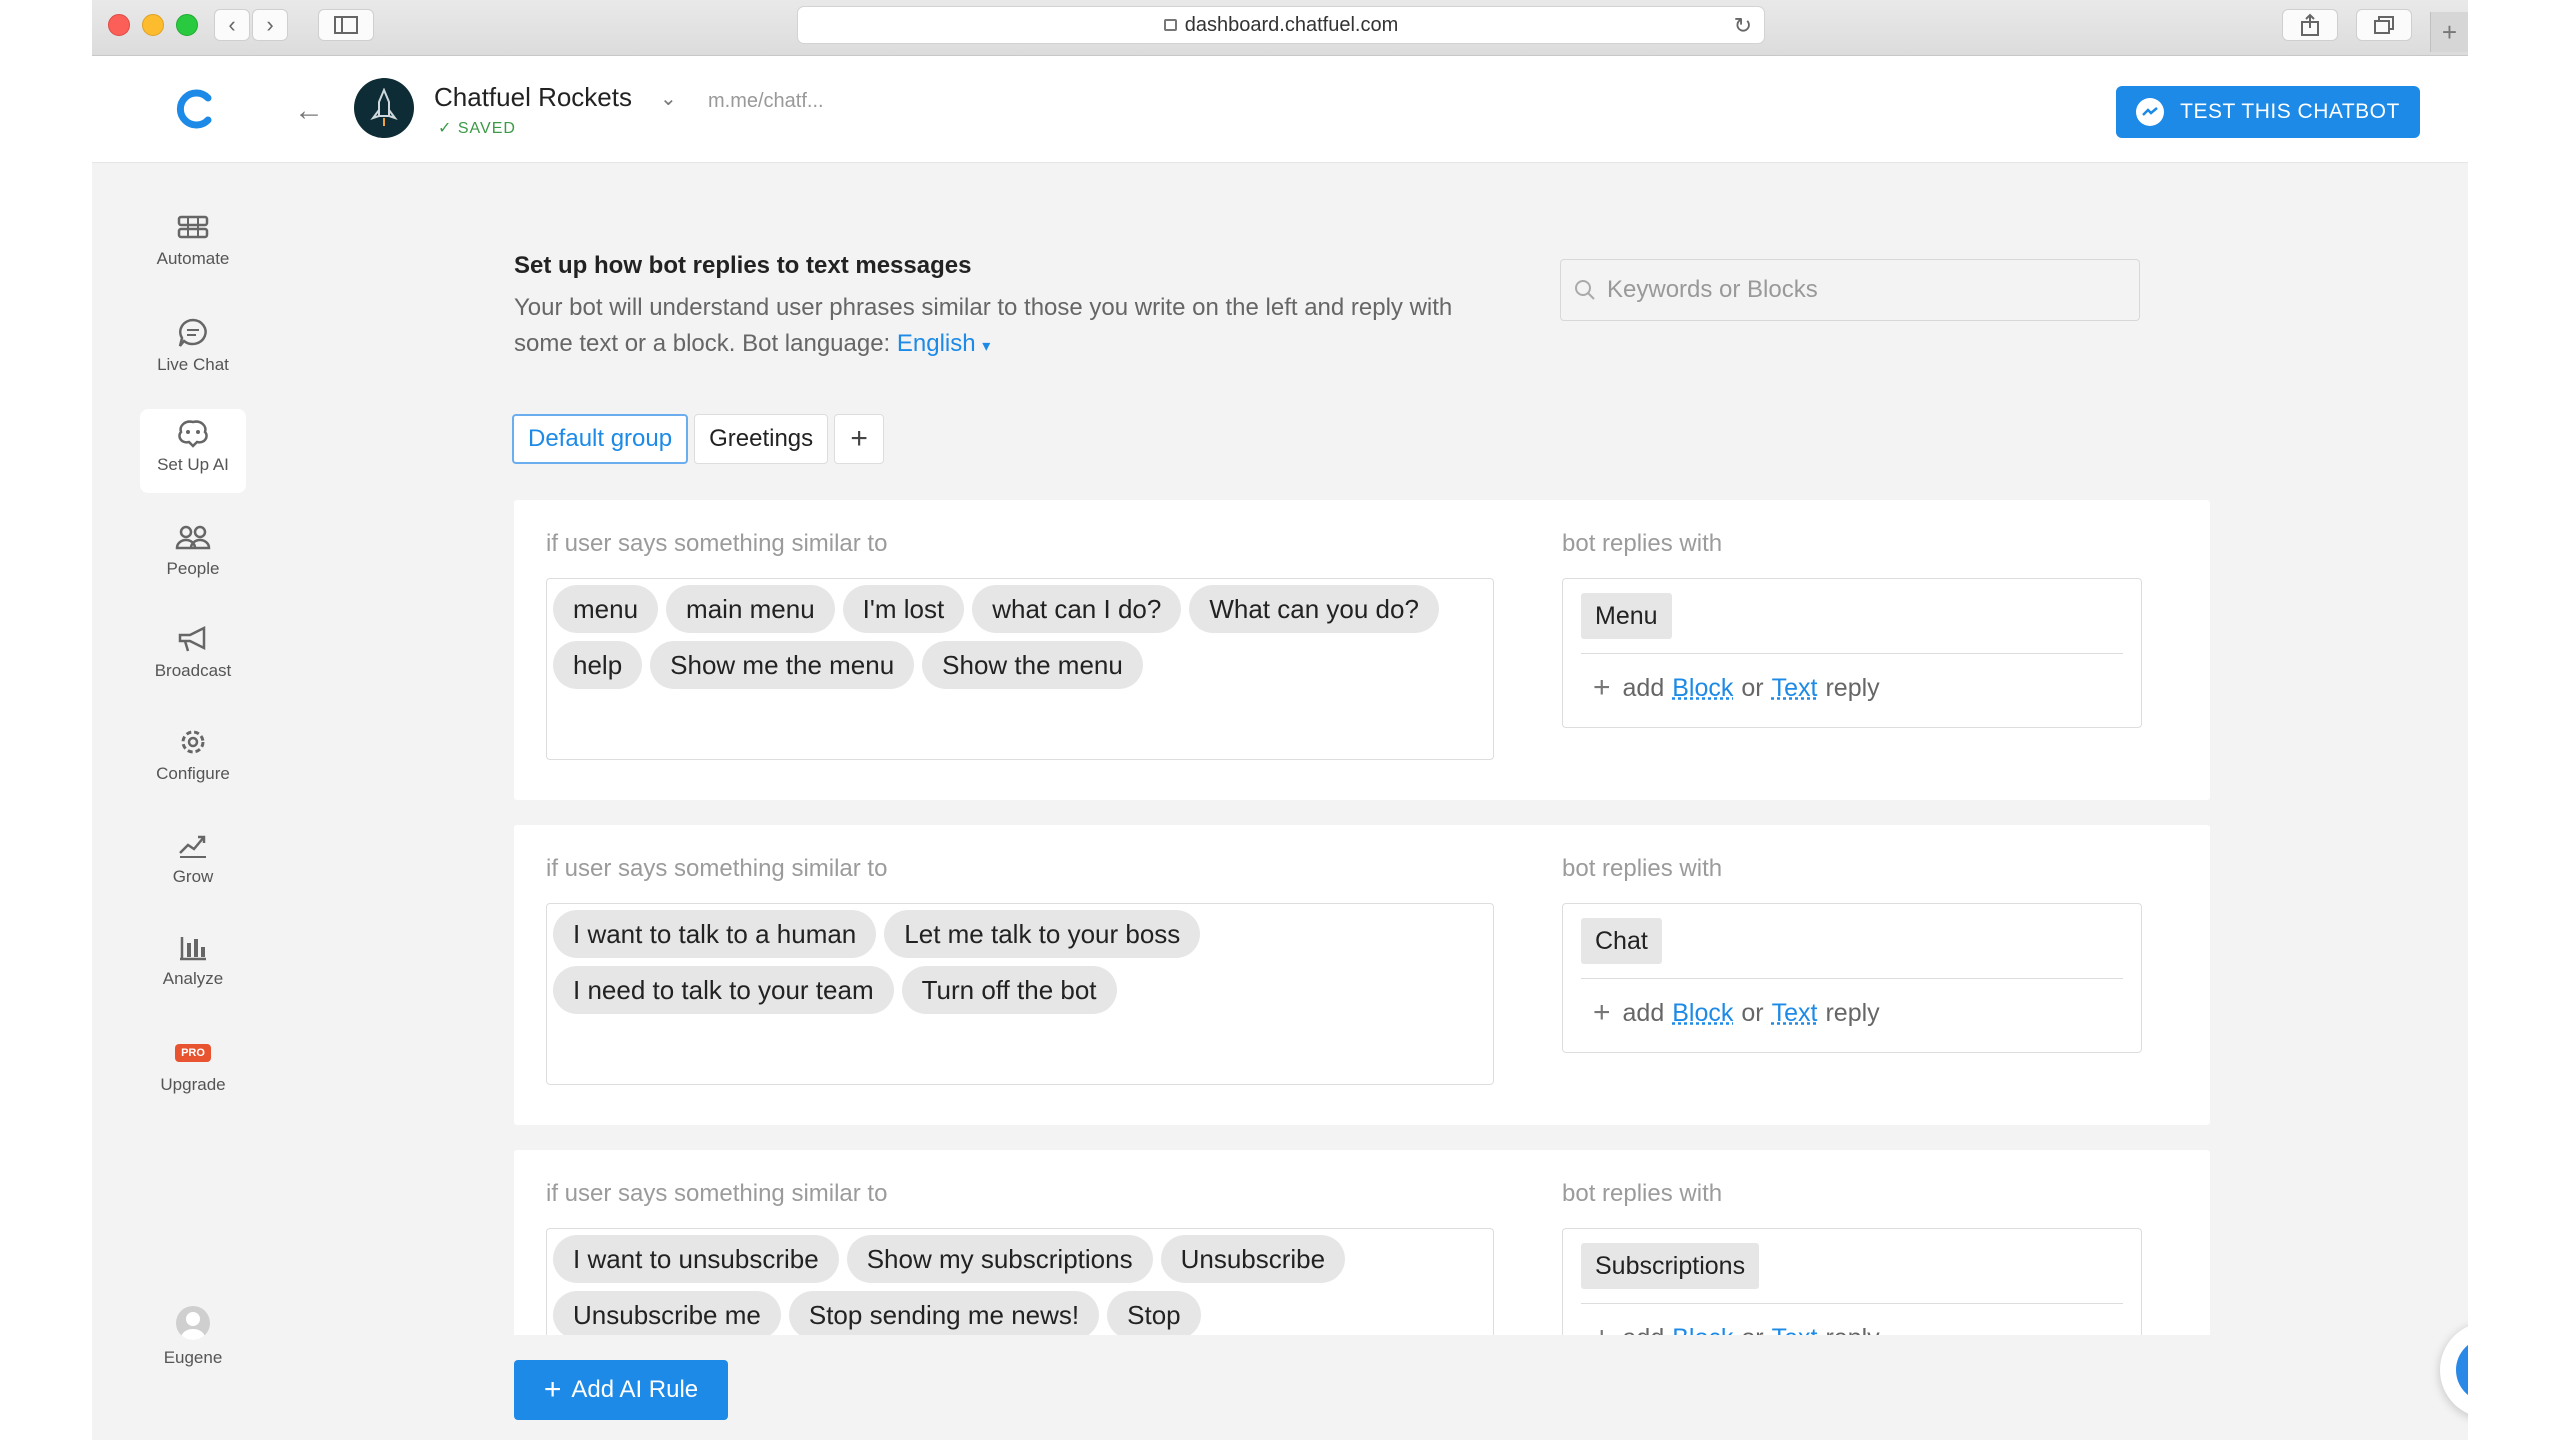 This screenshot has width=2560, height=1440. Describe the element at coordinates (193, 1053) in the screenshot. I see `pro-badge: PRO` at that location.